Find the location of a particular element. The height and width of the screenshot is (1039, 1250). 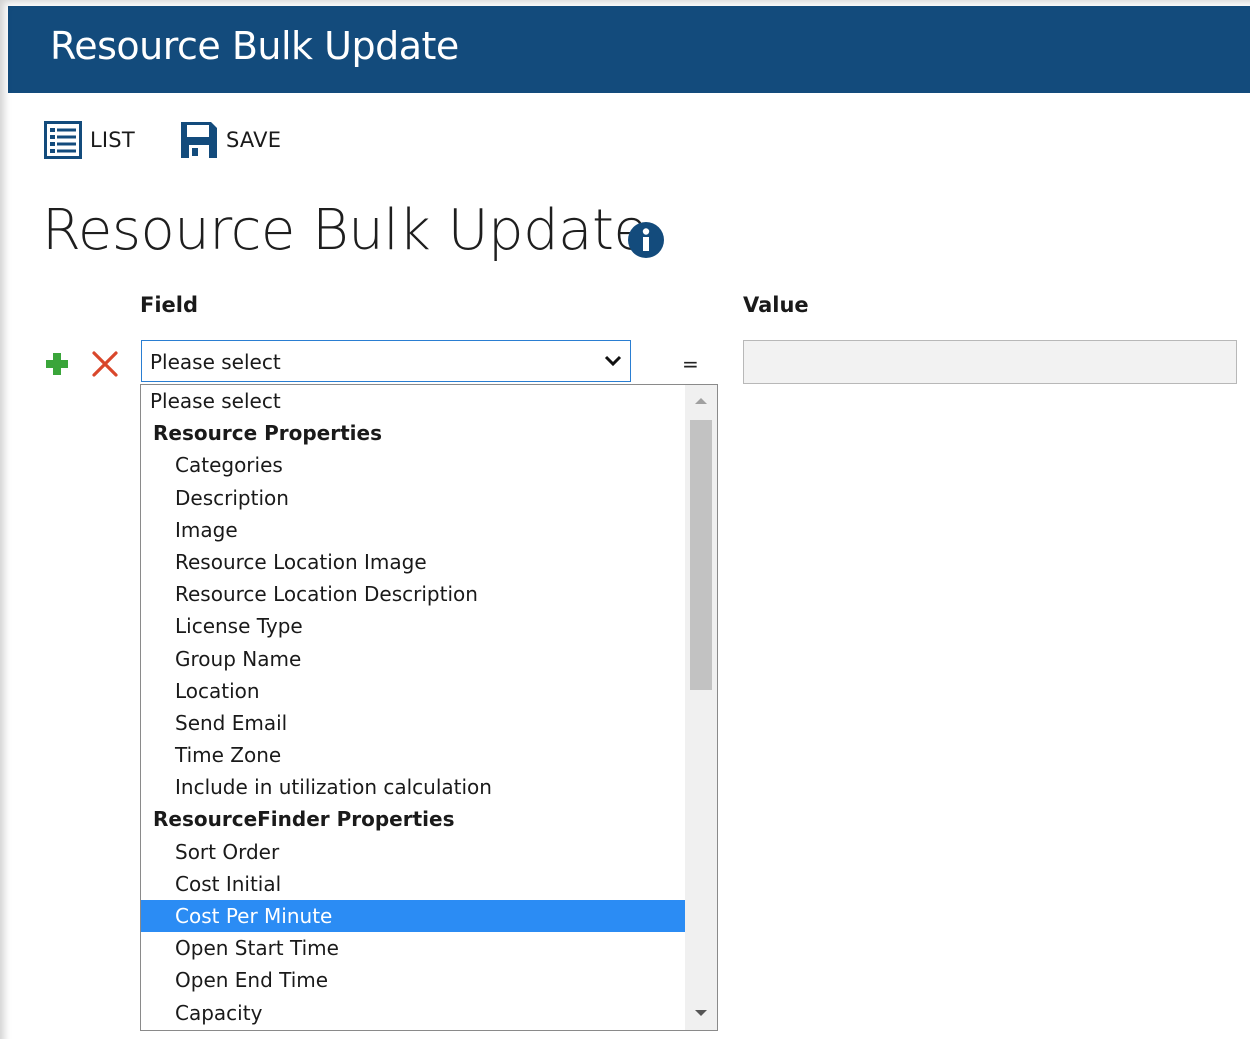

dropdown-option: Categories is located at coordinates (413, 465).